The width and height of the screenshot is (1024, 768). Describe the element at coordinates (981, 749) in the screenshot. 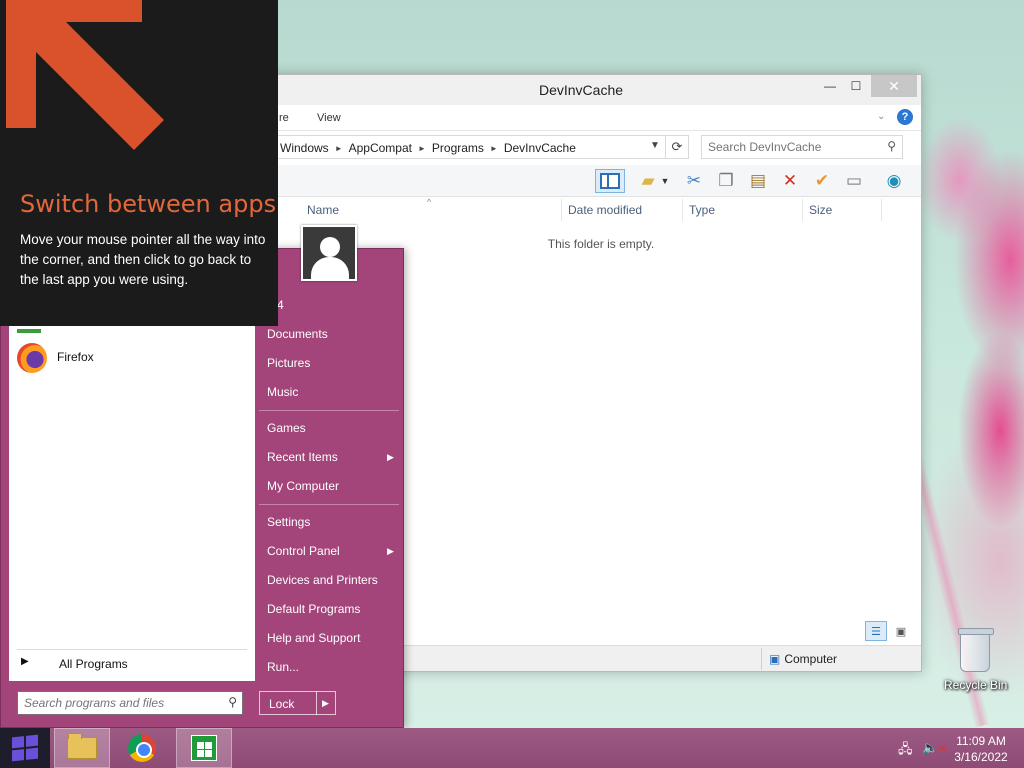

I see `clock: 11:09 AM 3/16/2022` at that location.